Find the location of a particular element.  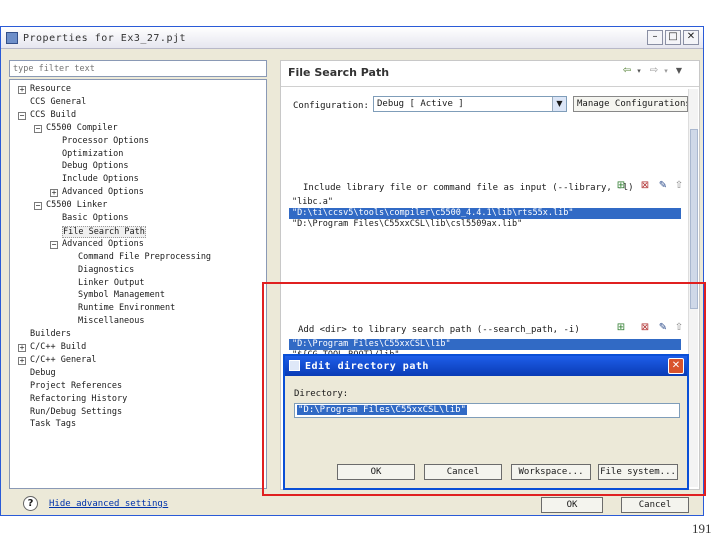

tree-item: C5500 Linker is located at coordinates (76, 206).